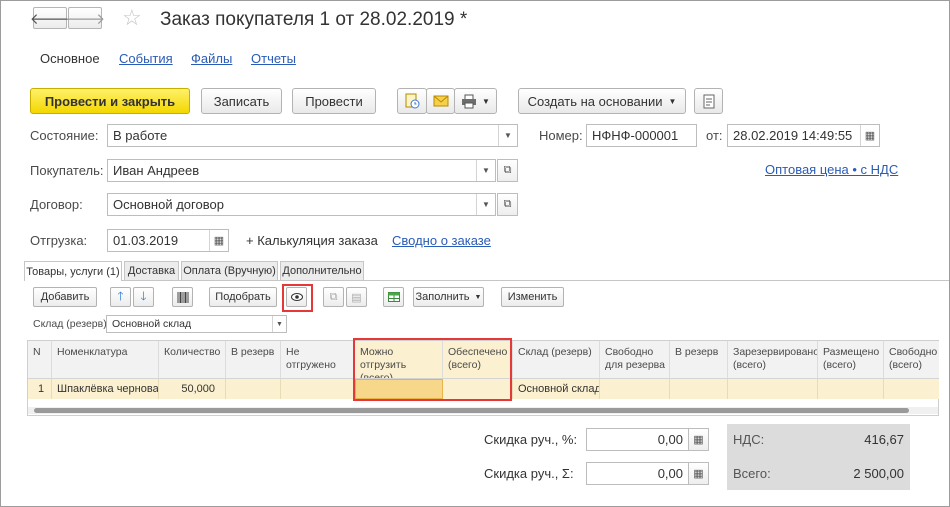 The height and width of the screenshot is (507, 950). What do you see at coordinates (67, 170) in the screenshot?
I see `buyer-label: Покупатель:` at bounding box center [67, 170].